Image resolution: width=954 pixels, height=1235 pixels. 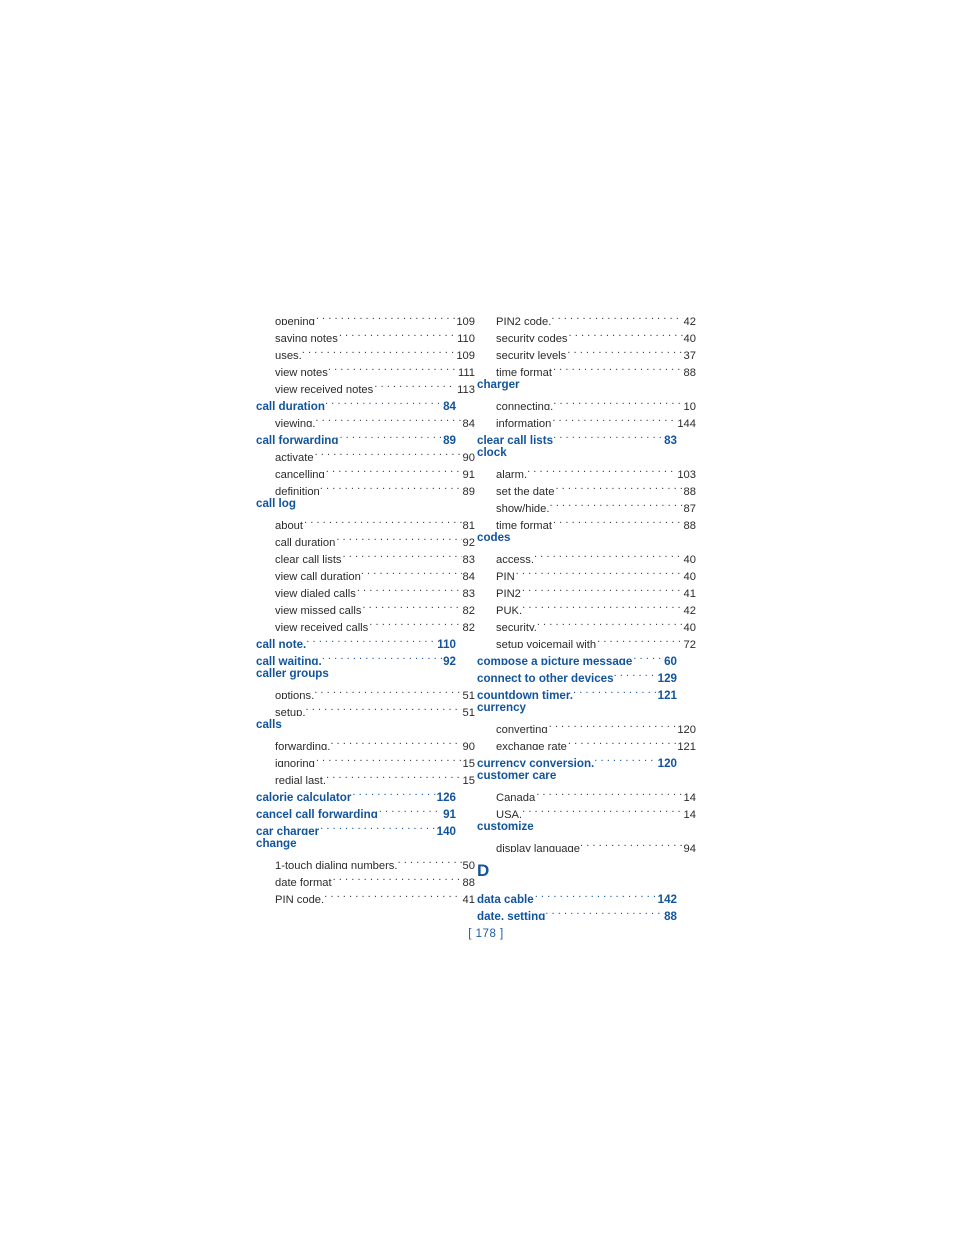 I want to click on index-entry-sub: PUK. 42, so click(x=586, y=605).